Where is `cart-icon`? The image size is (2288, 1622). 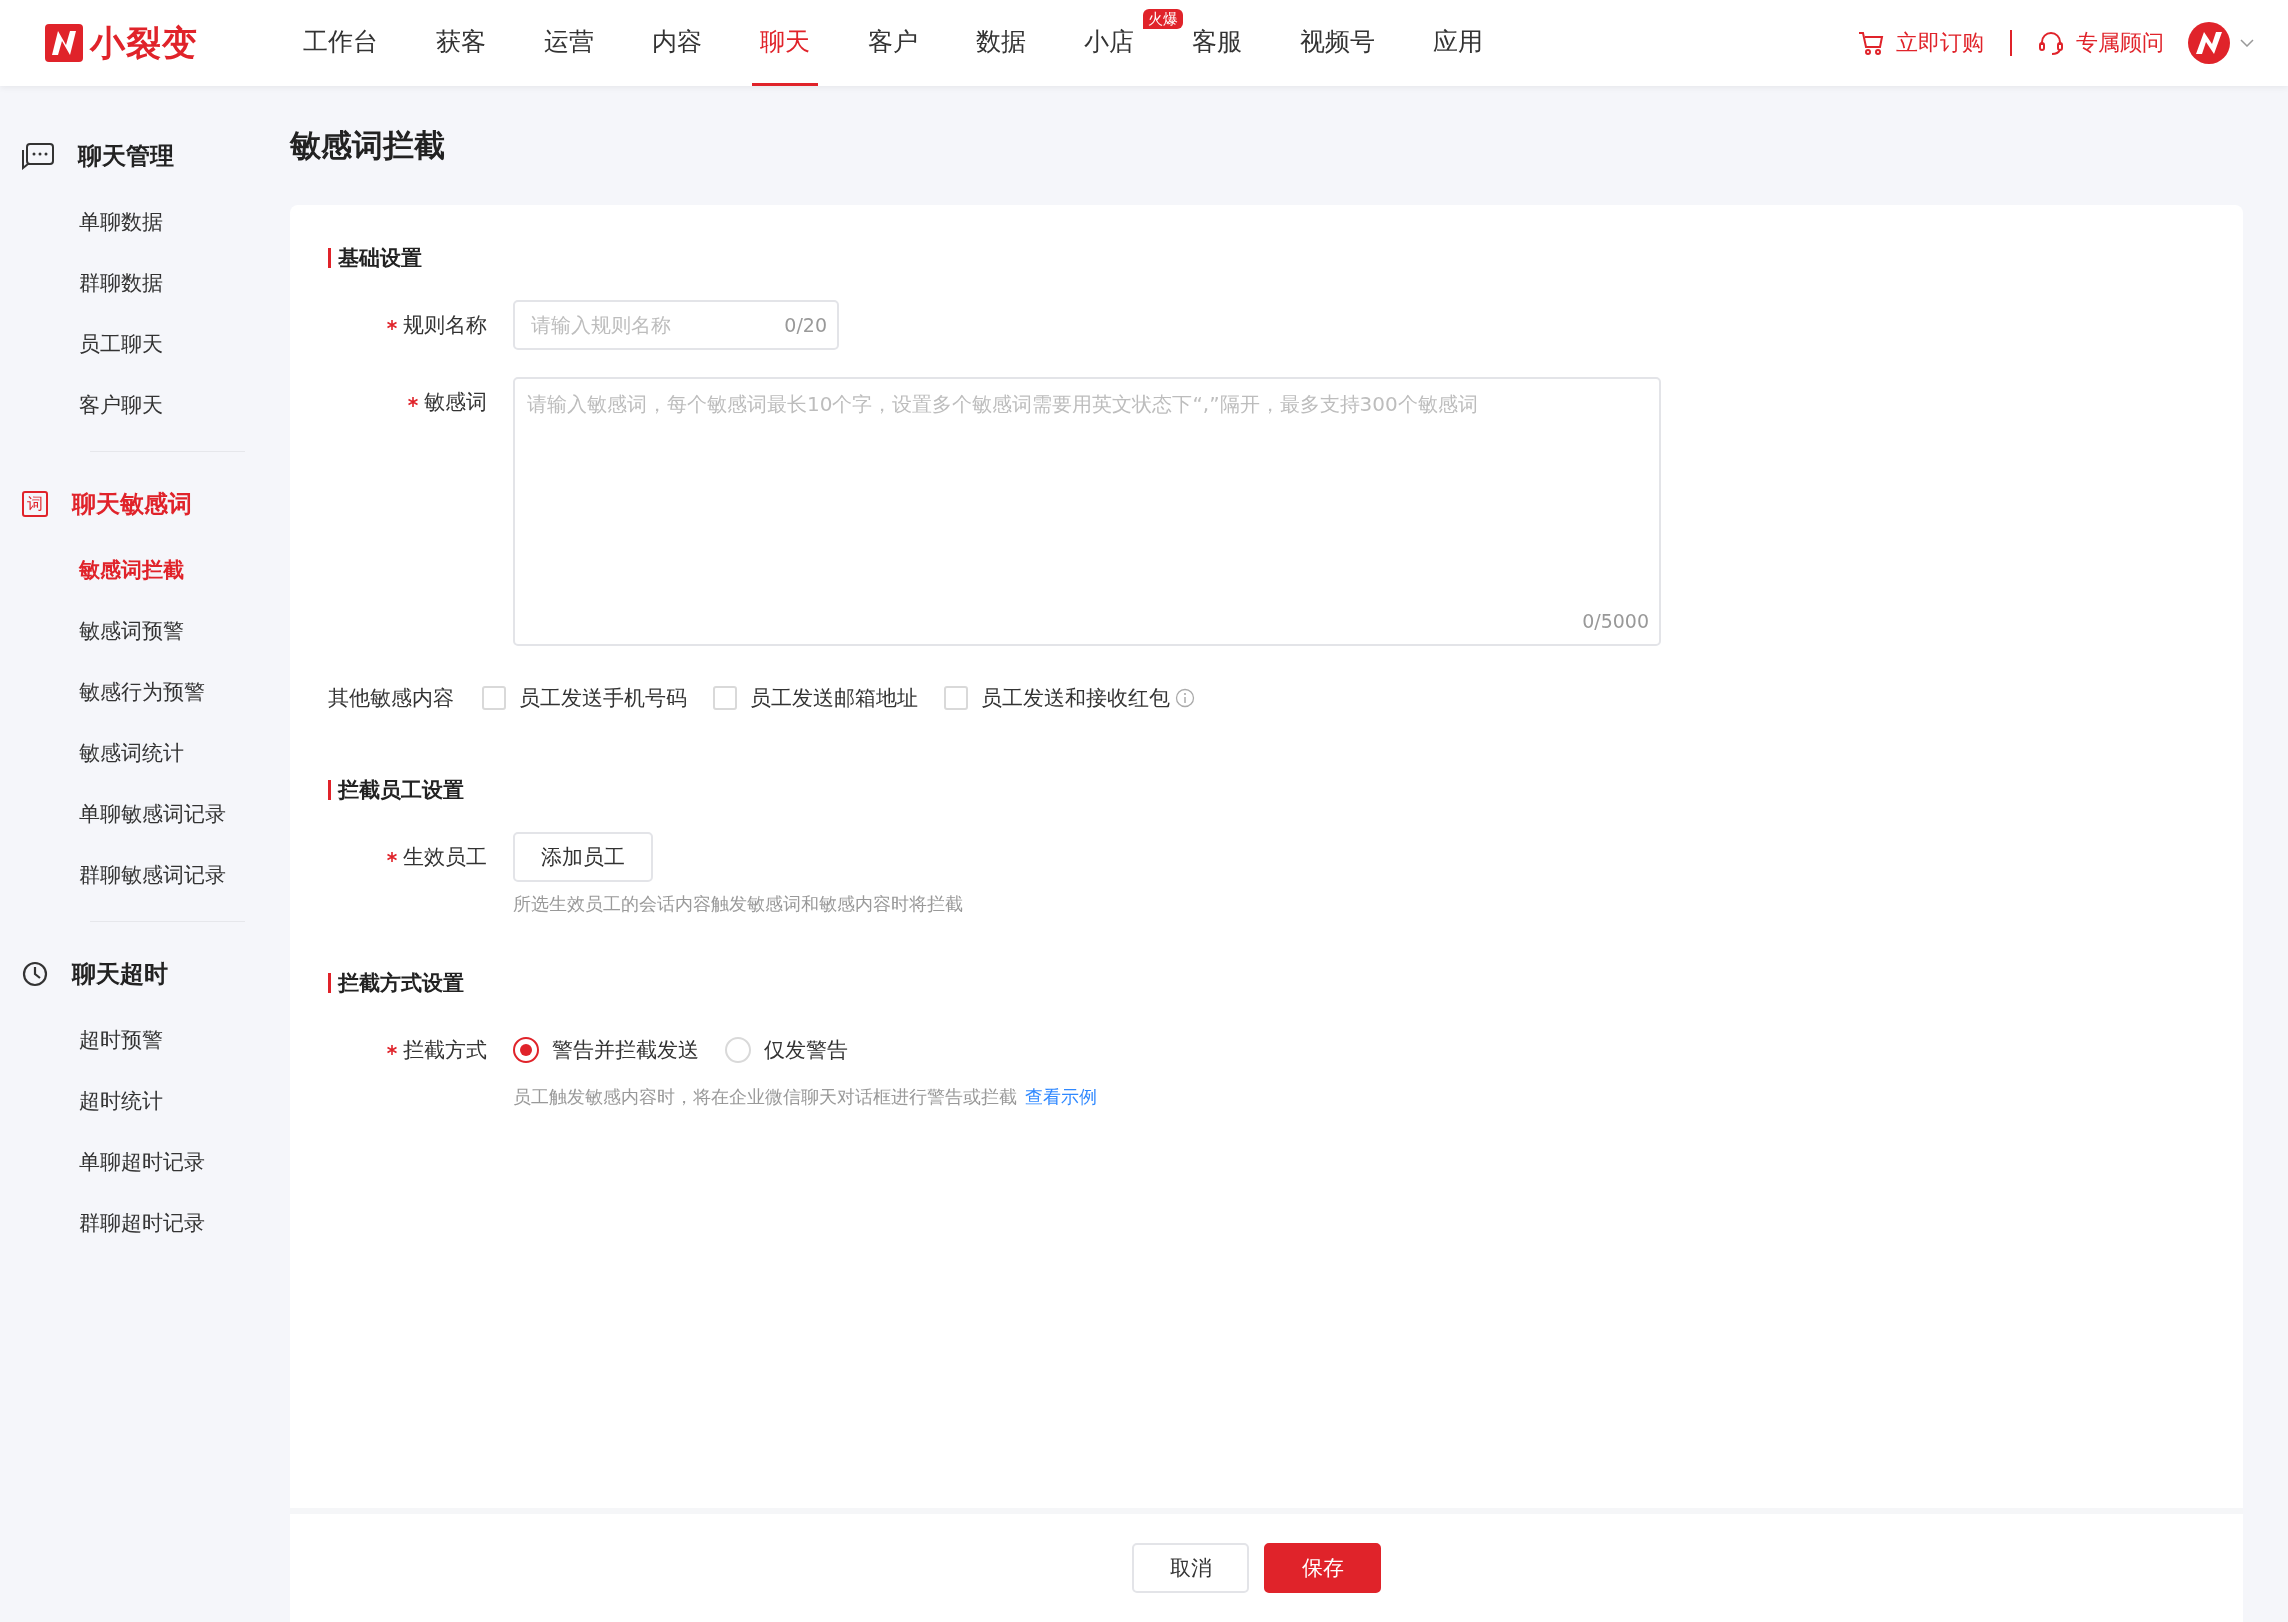
cart-icon is located at coordinates (1871, 43).